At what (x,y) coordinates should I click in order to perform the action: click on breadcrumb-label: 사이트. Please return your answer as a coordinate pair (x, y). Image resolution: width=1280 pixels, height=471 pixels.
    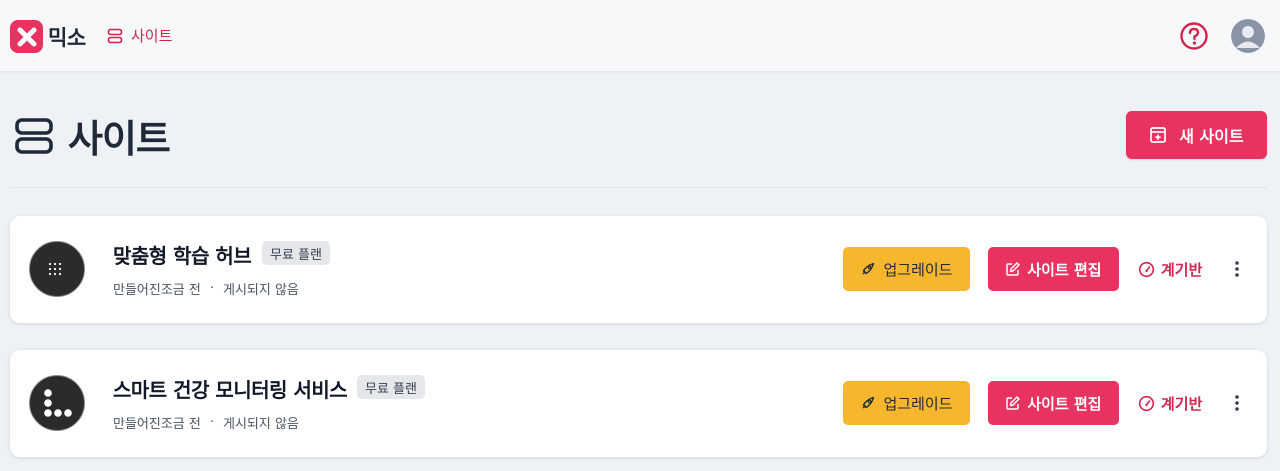
    Looking at the image, I should click on (152, 36).